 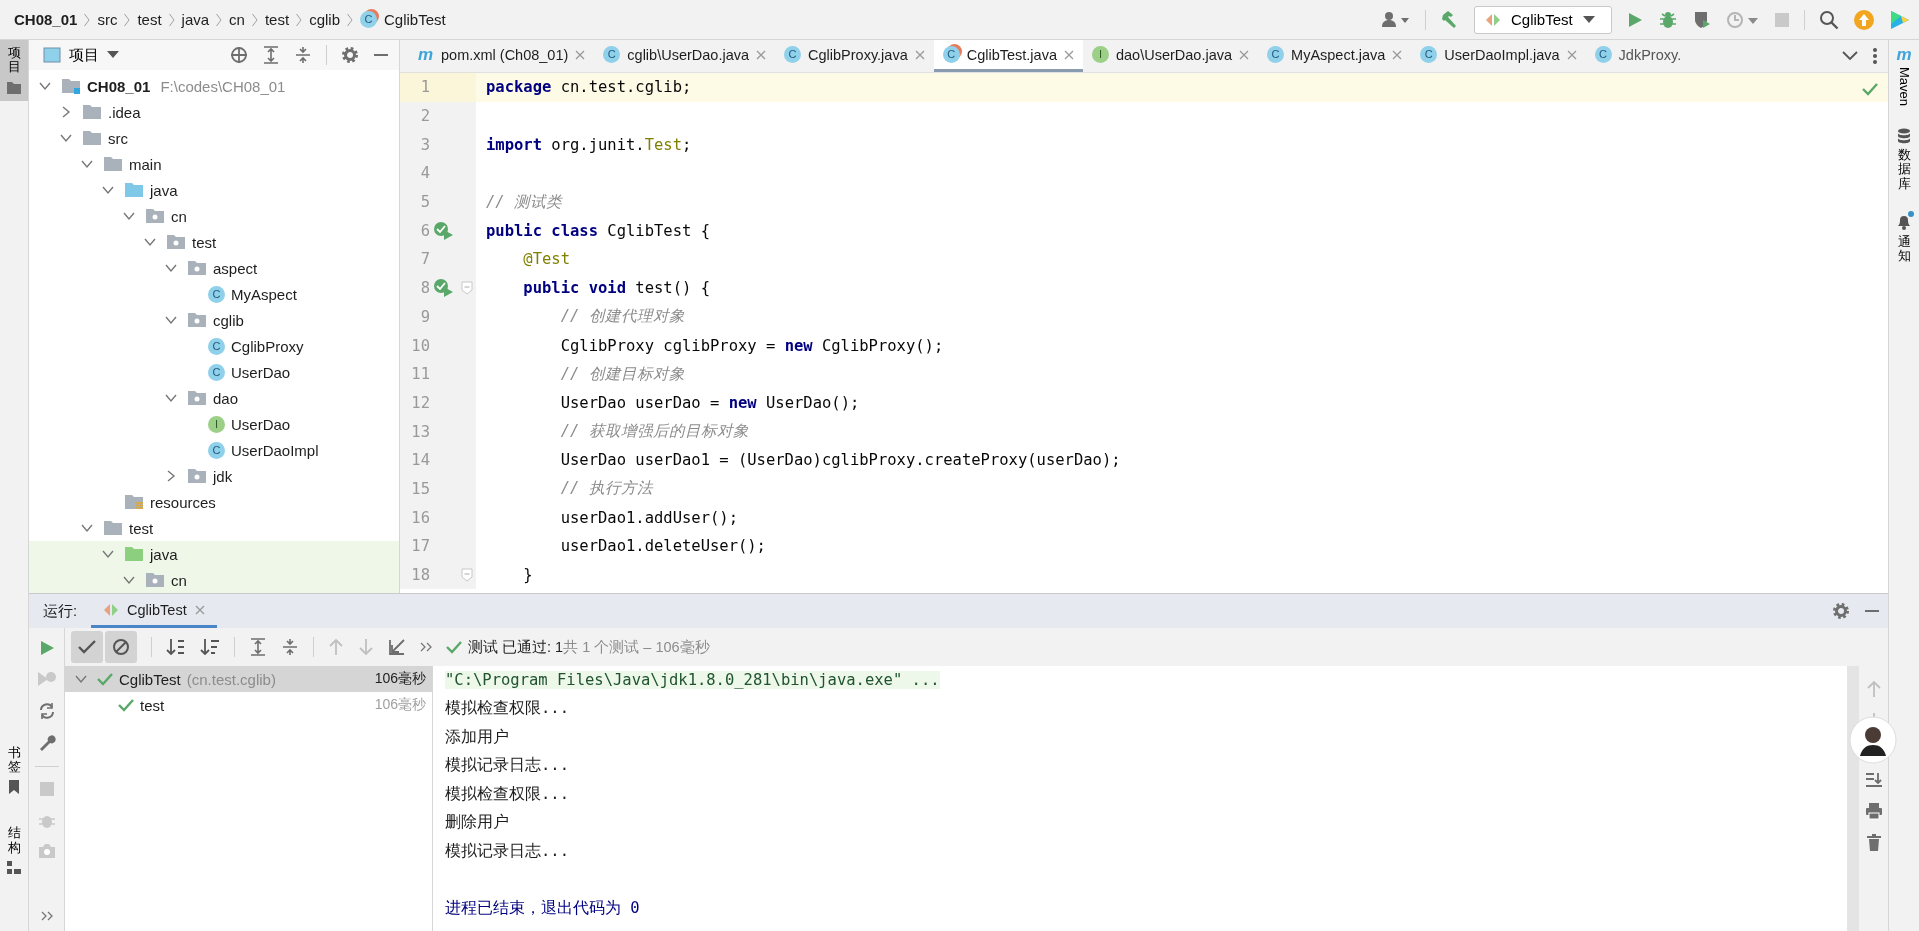 What do you see at coordinates (152, 705) in the screenshot?
I see `test-name: test` at bounding box center [152, 705].